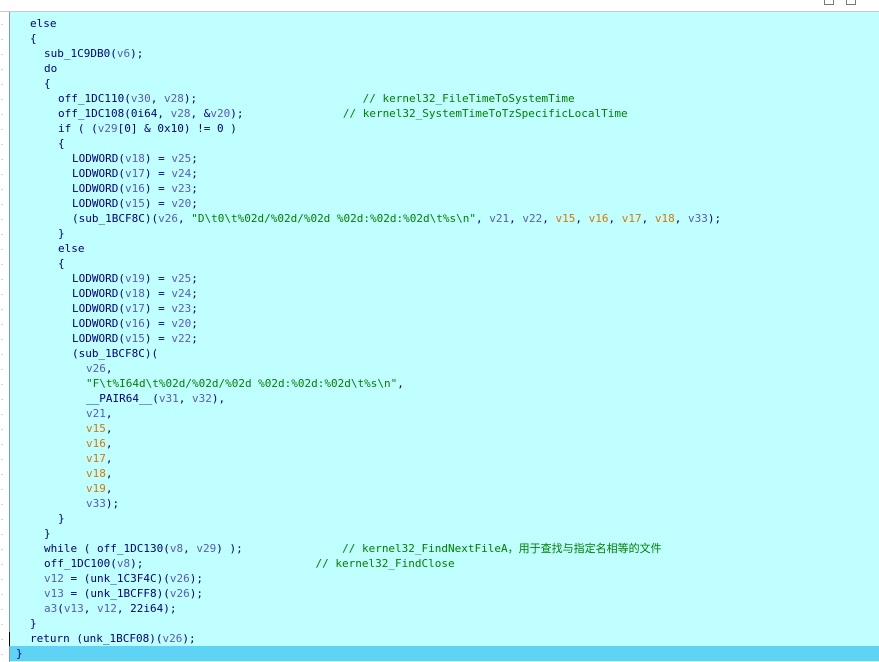  What do you see at coordinates (104, 173) in the screenshot?
I see `code-line: LODWORD(v17) = v24;` at bounding box center [104, 173].